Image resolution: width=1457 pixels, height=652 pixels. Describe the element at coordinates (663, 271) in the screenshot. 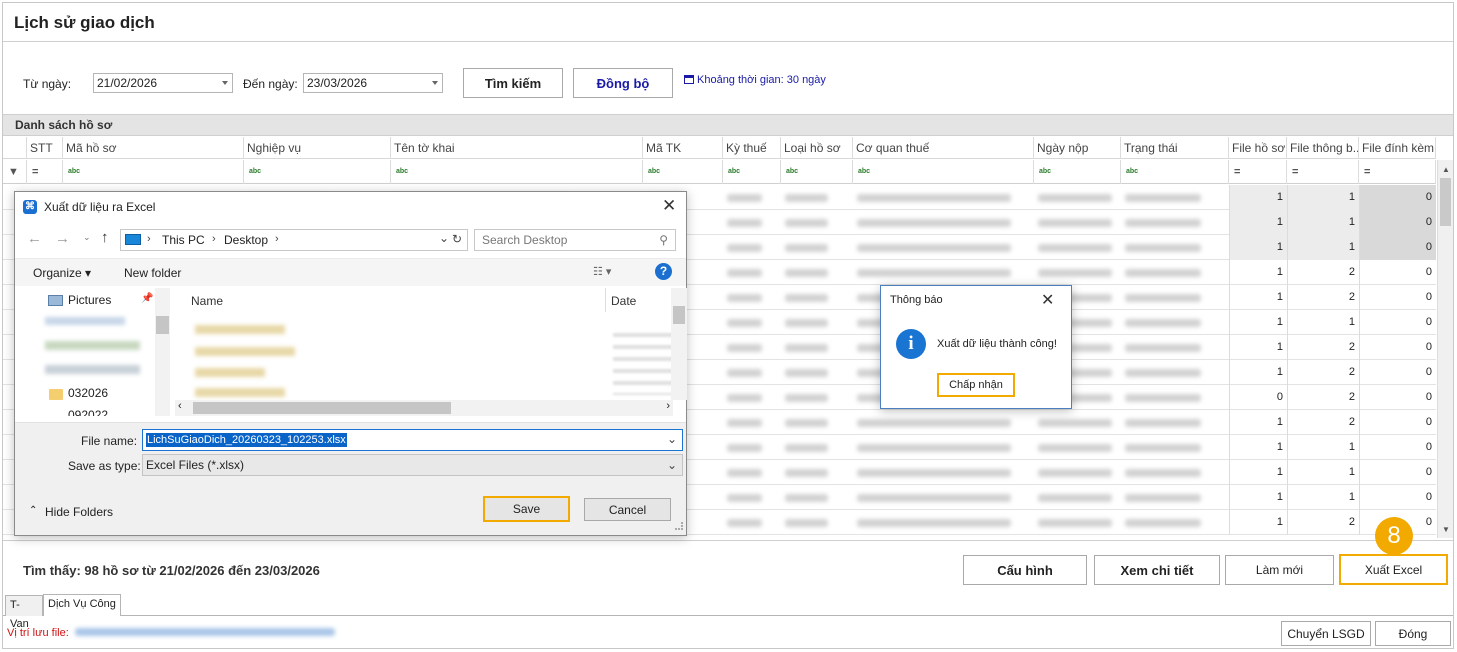

I see `help-icon: ?` at that location.